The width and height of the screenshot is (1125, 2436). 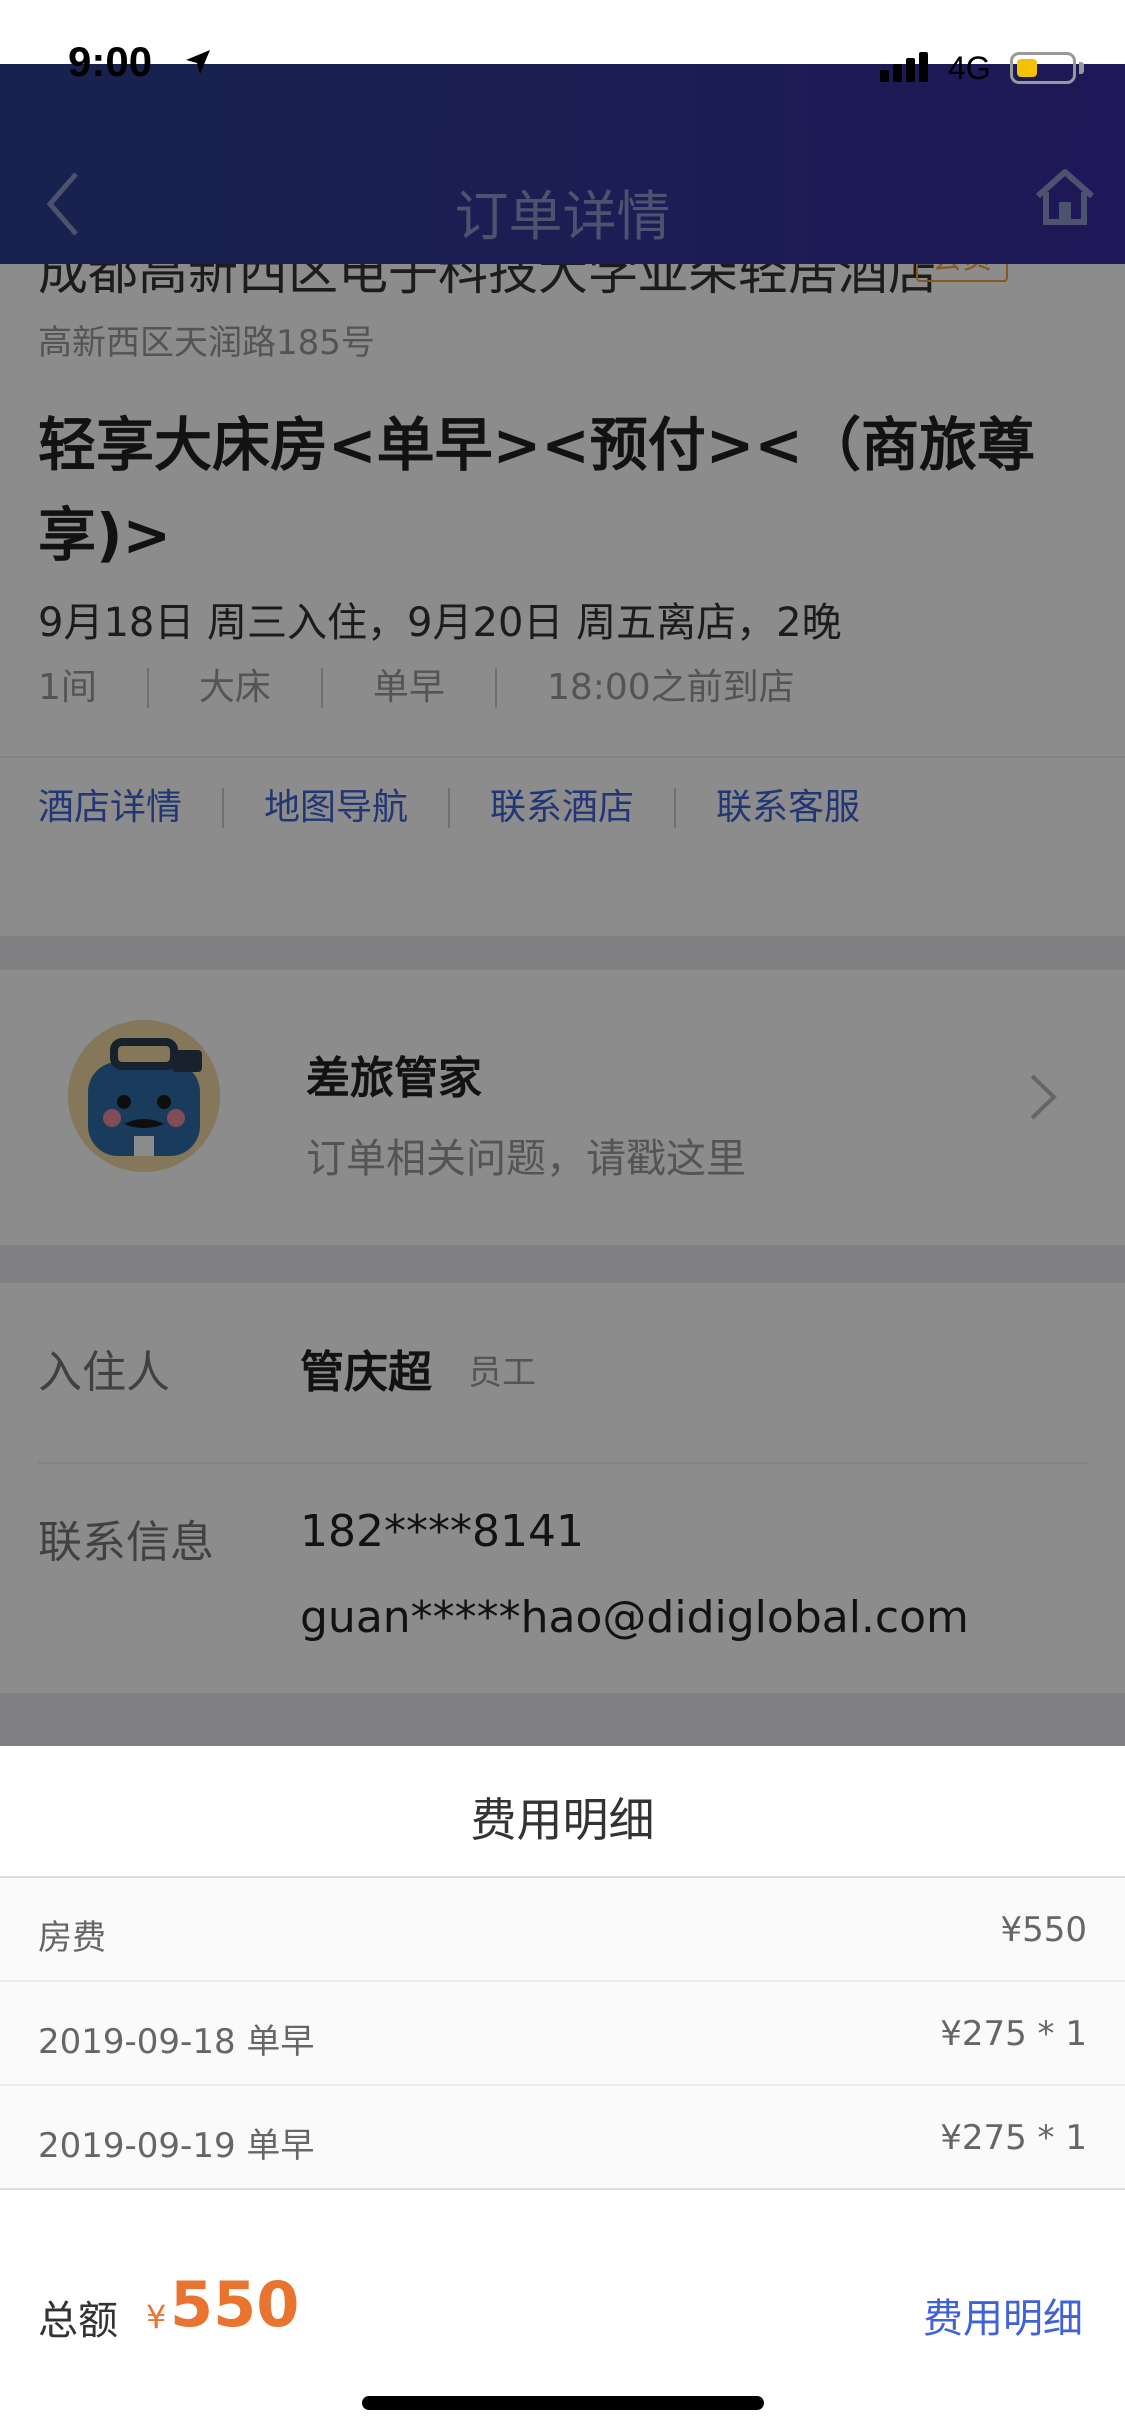 I want to click on total-label: 总额, so click(x=78, y=2321).